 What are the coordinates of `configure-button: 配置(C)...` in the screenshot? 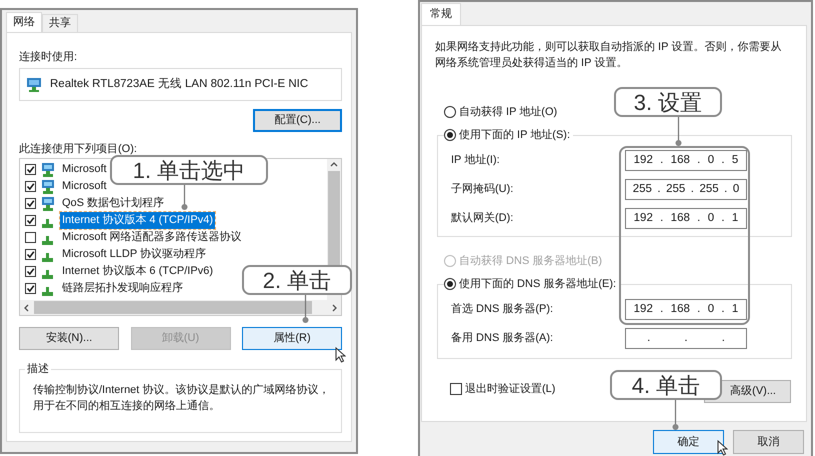 It's located at (297, 120).